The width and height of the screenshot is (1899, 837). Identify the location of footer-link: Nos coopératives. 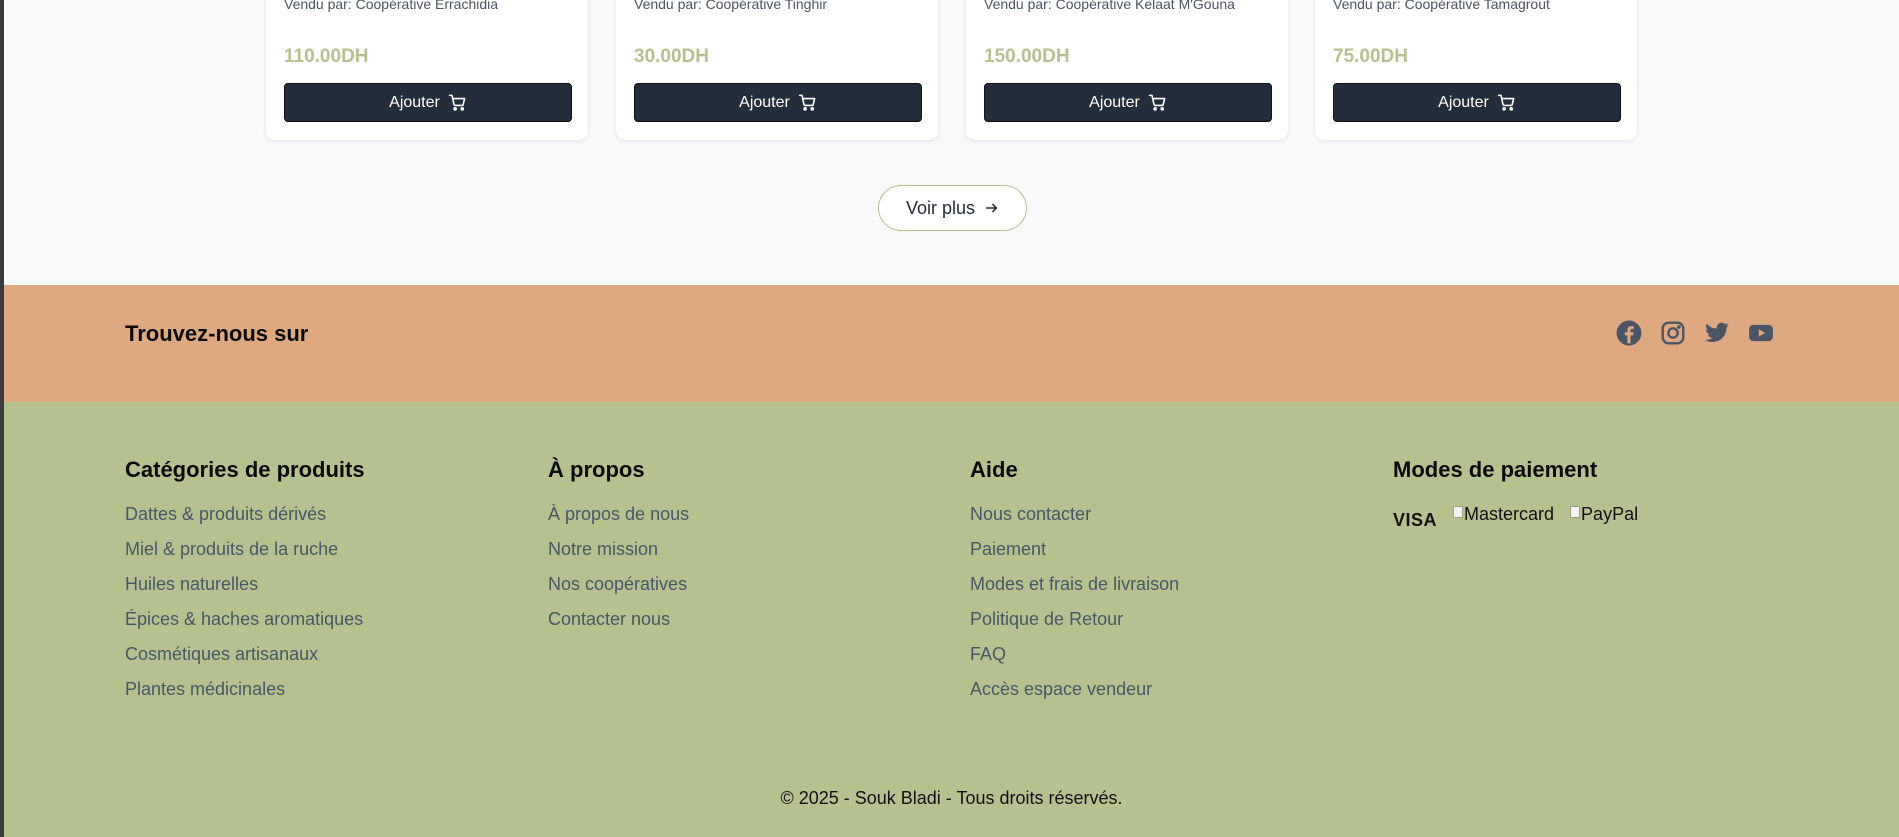
(618, 584).